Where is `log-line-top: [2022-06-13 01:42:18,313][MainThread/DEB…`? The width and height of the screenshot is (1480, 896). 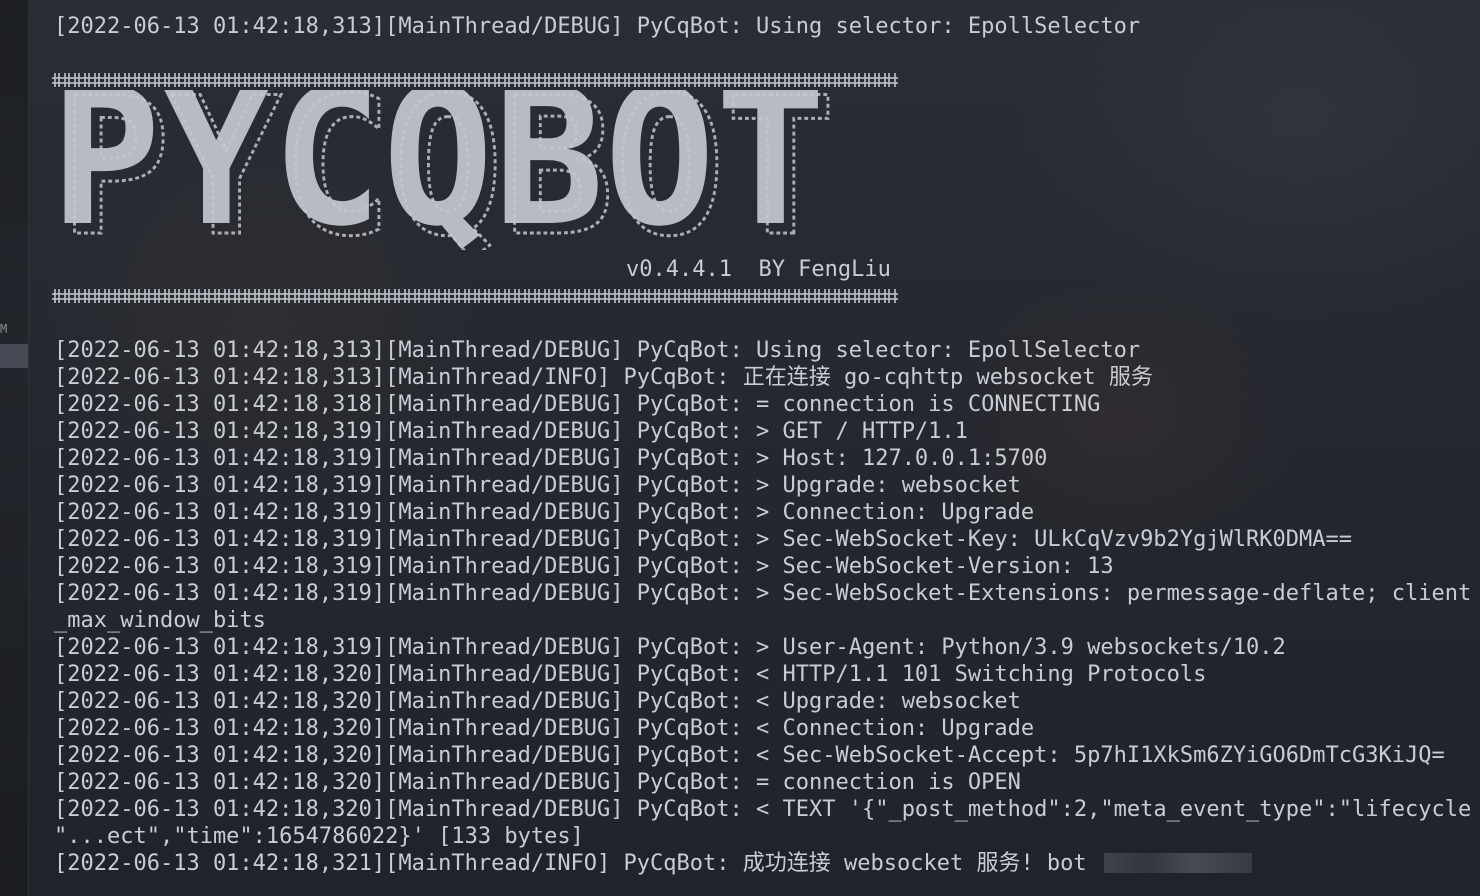
log-line-top: [2022-06-13 01:42:18,313][MainThread/DEB… is located at coordinates (597, 26).